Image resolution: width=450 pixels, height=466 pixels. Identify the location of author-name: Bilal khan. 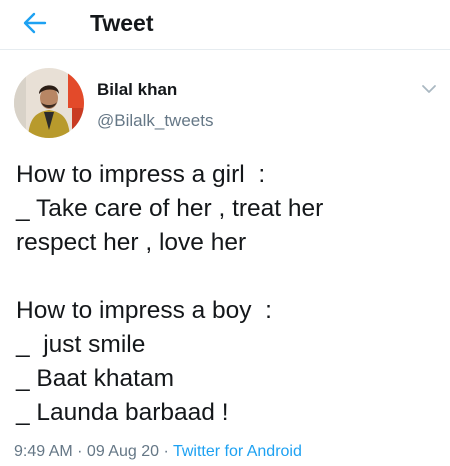
(137, 90).